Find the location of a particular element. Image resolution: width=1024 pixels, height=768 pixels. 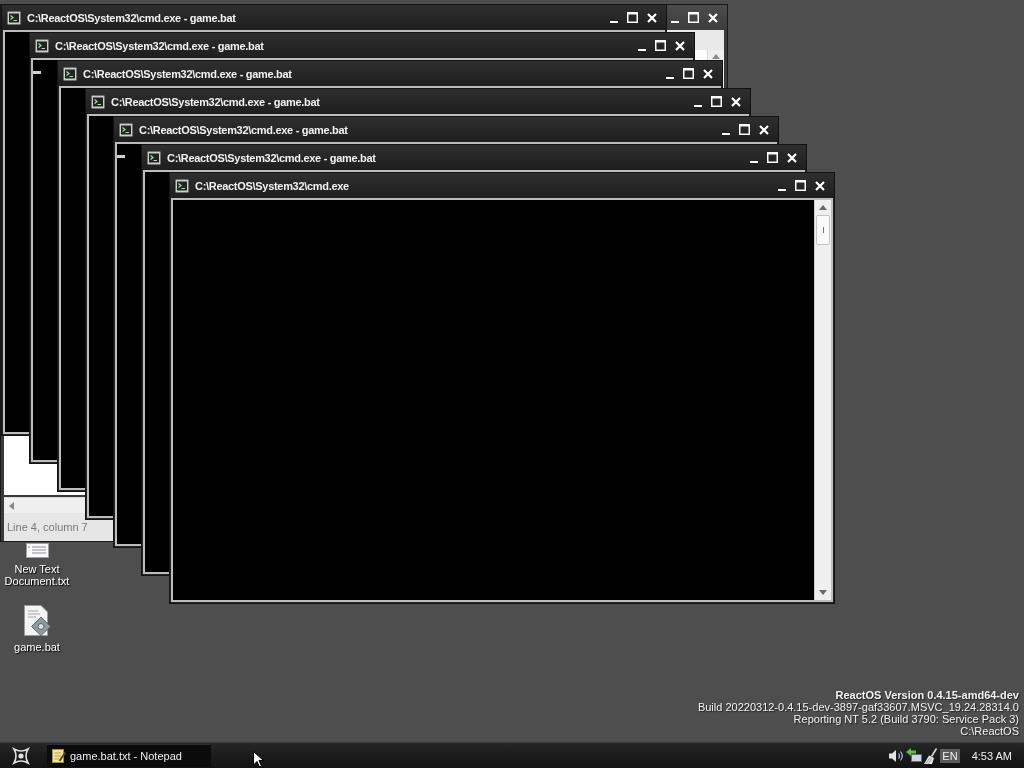

scroll-up-icon is located at coordinates (823, 207).